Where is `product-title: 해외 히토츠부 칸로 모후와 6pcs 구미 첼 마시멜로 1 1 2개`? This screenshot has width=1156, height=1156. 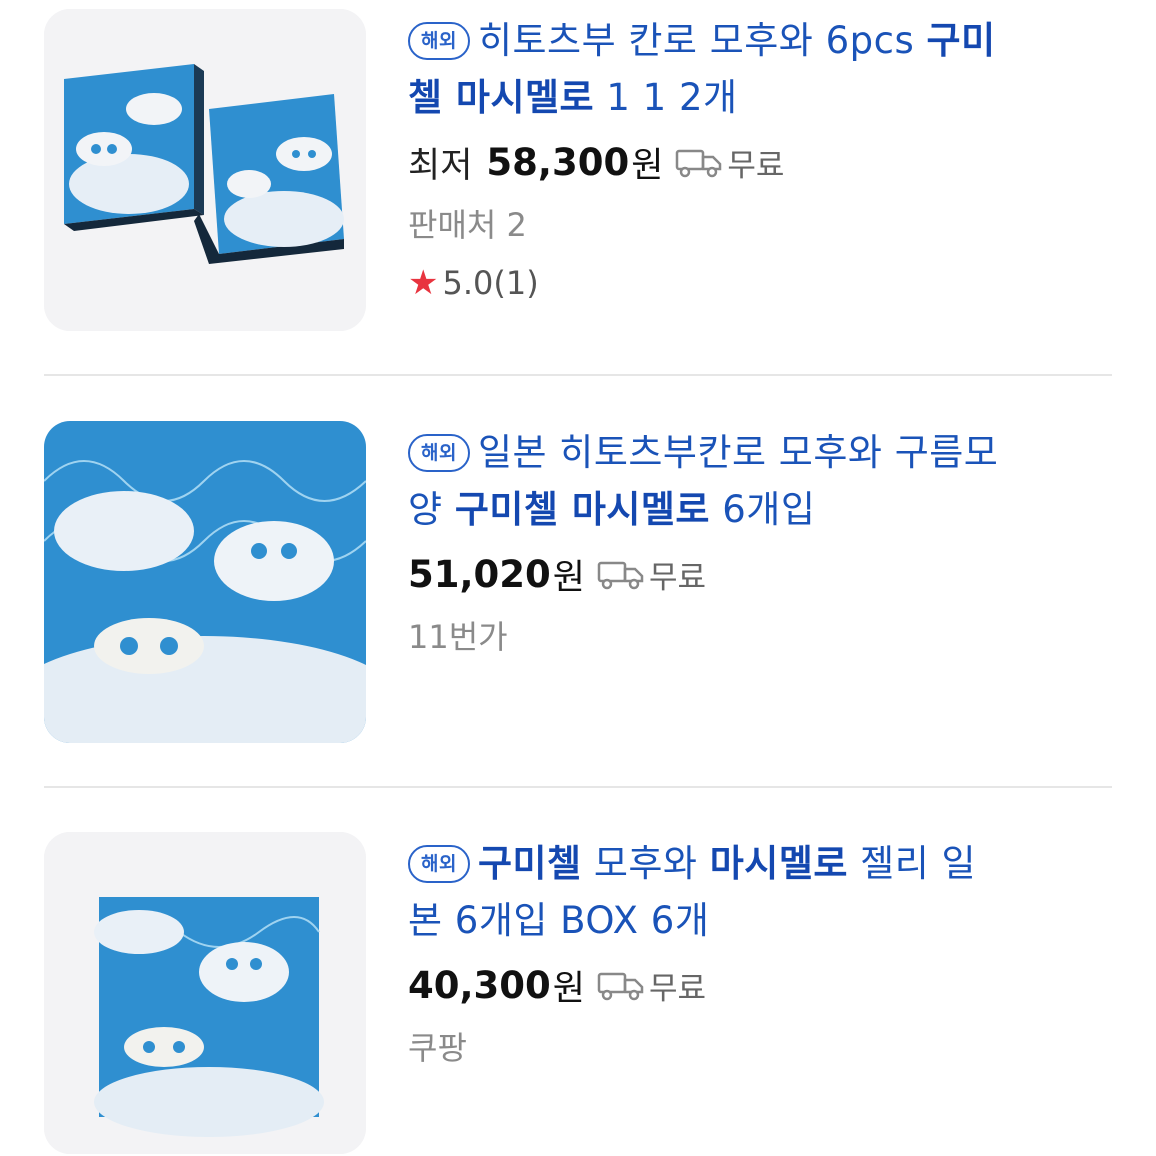 product-title: 해외 히토츠부 칸로 모후와 6pcs 구미 첼 마시멜로 1 1 2개 is located at coordinates (758, 69).